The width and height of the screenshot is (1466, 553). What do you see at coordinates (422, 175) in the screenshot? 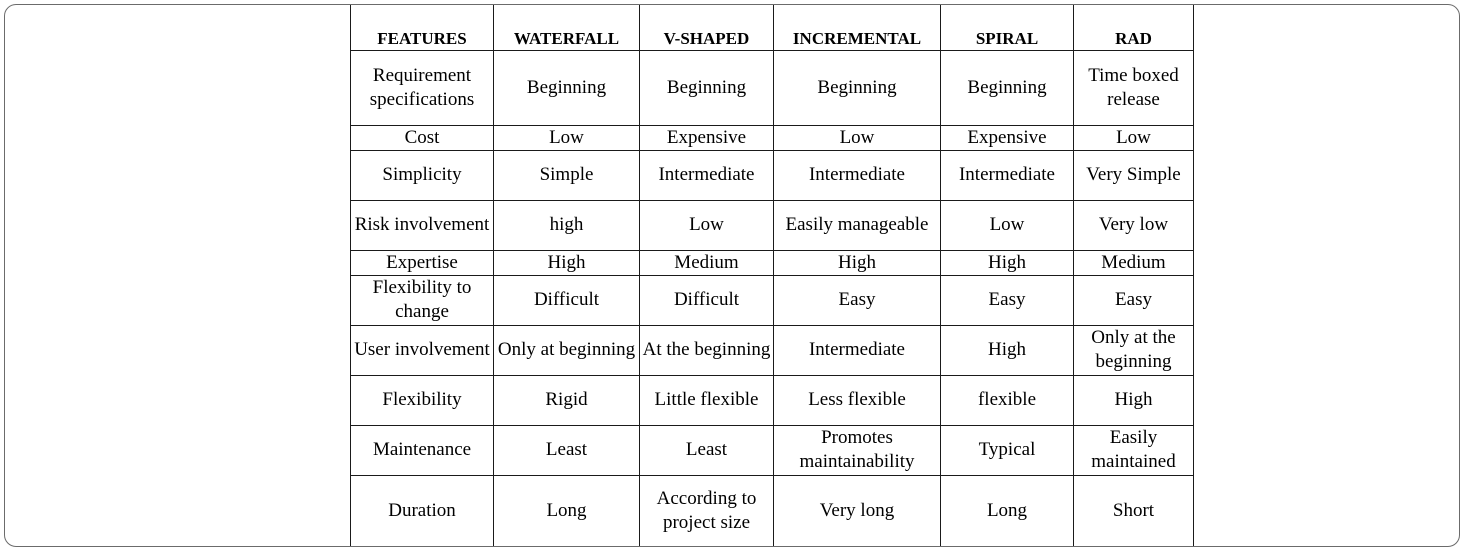
I see `feature-cell: Simplicity` at bounding box center [422, 175].